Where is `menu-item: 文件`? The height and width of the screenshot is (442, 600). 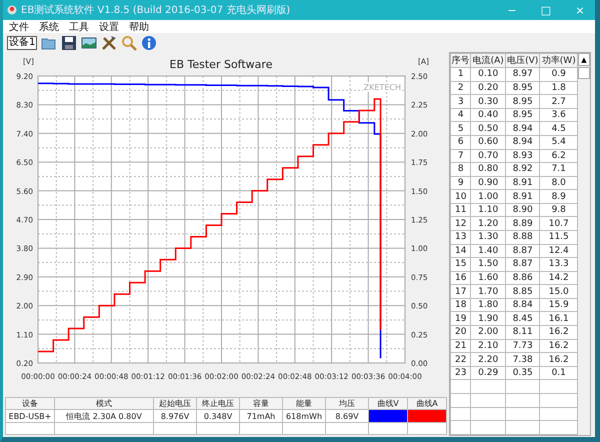
menu-item: 文件 is located at coordinates (19, 27).